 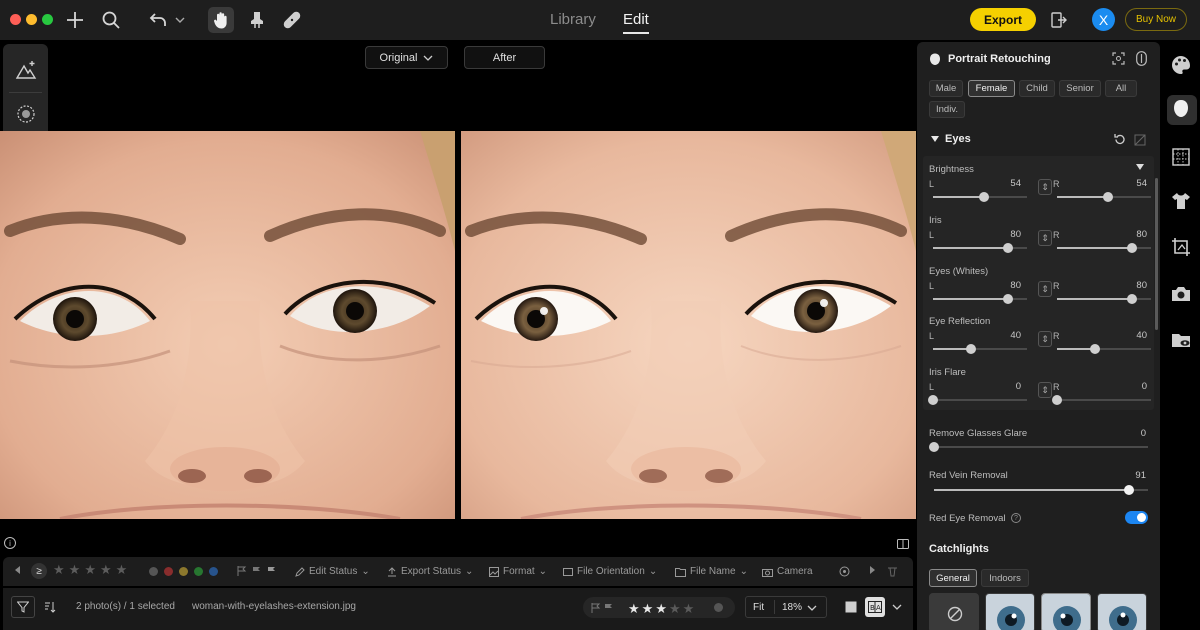 I want to click on export-status-filter: Export Status ⌄, so click(x=430, y=571).